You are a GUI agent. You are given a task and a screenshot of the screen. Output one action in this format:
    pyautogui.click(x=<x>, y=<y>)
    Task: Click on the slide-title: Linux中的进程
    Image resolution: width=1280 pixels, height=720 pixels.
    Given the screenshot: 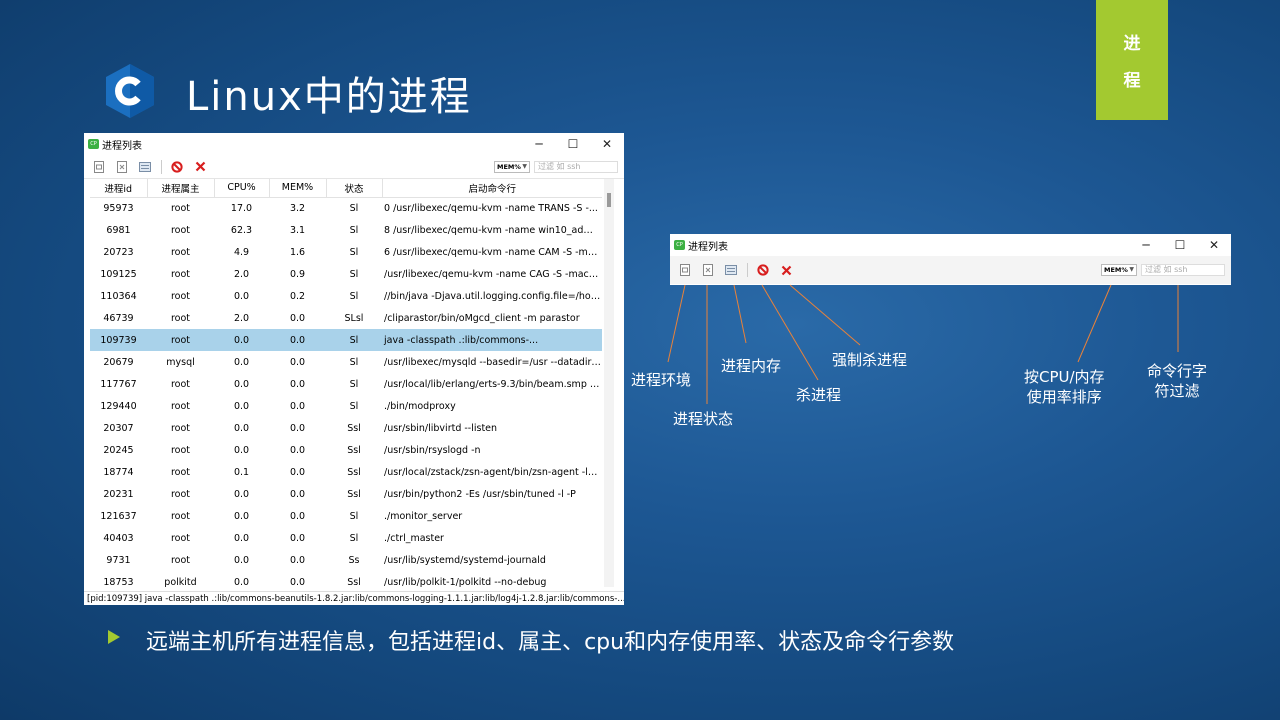 What is the action you would take?
    pyautogui.click(x=329, y=97)
    